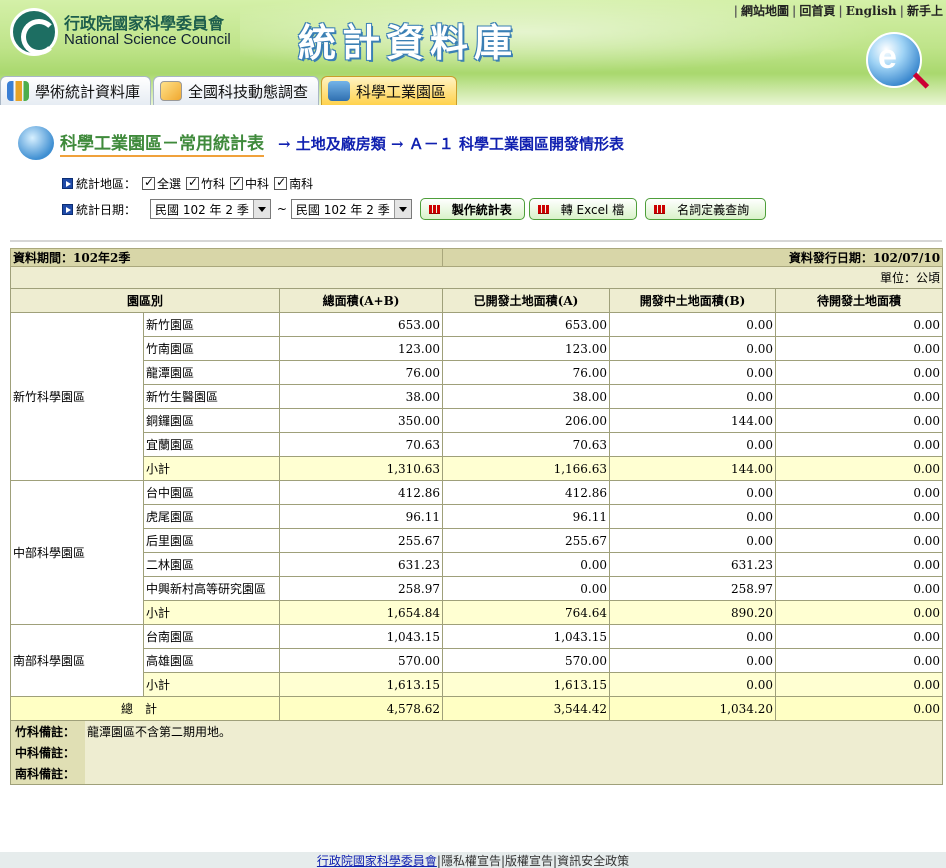 The height and width of the screenshot is (868, 946). Describe the element at coordinates (361, 708) in the screenshot. I see `table-cell: 4,578.62` at that location.